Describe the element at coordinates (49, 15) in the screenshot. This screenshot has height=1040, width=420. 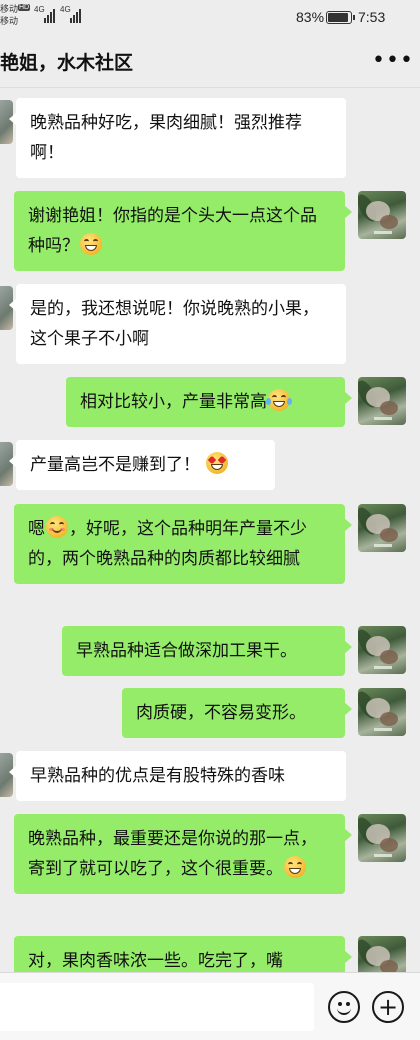
I see `signal-1-icon` at that location.